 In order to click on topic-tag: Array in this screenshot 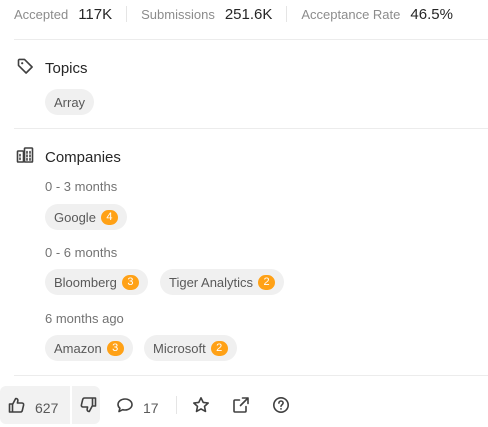, I will do `click(70, 102)`.